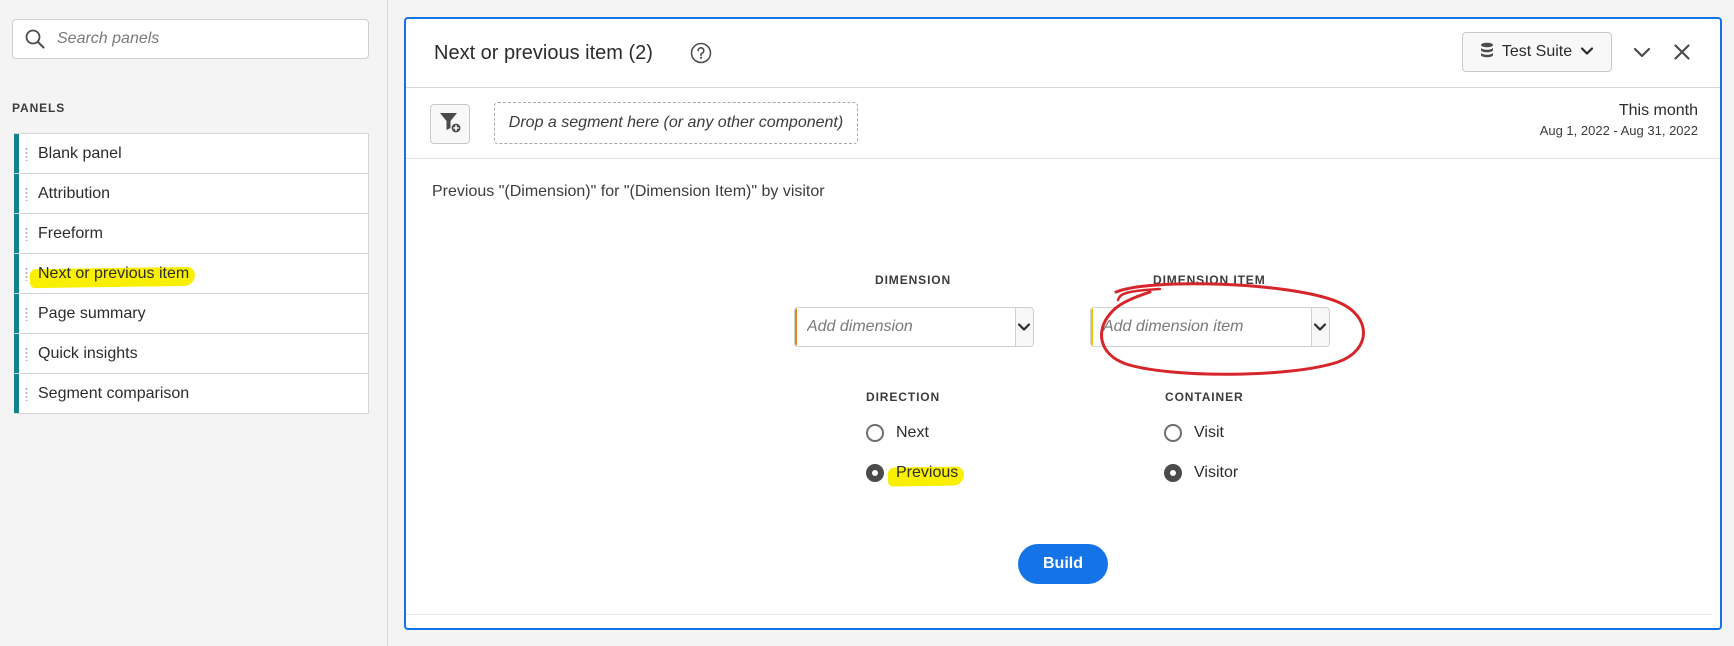  I want to click on add-segment-button, so click(450, 124).